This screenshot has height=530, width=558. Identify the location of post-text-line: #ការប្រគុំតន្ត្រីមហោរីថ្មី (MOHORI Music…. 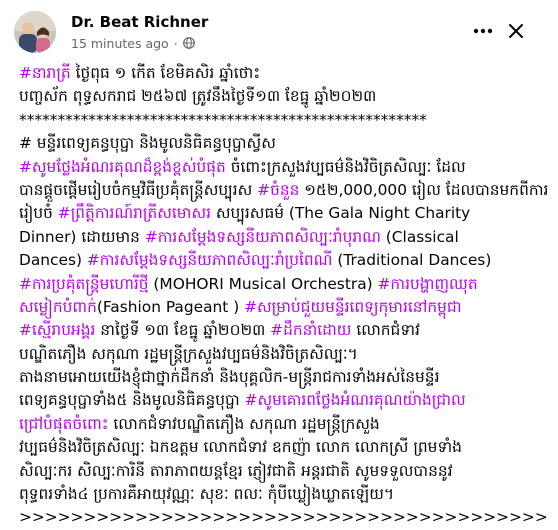
(284, 284).